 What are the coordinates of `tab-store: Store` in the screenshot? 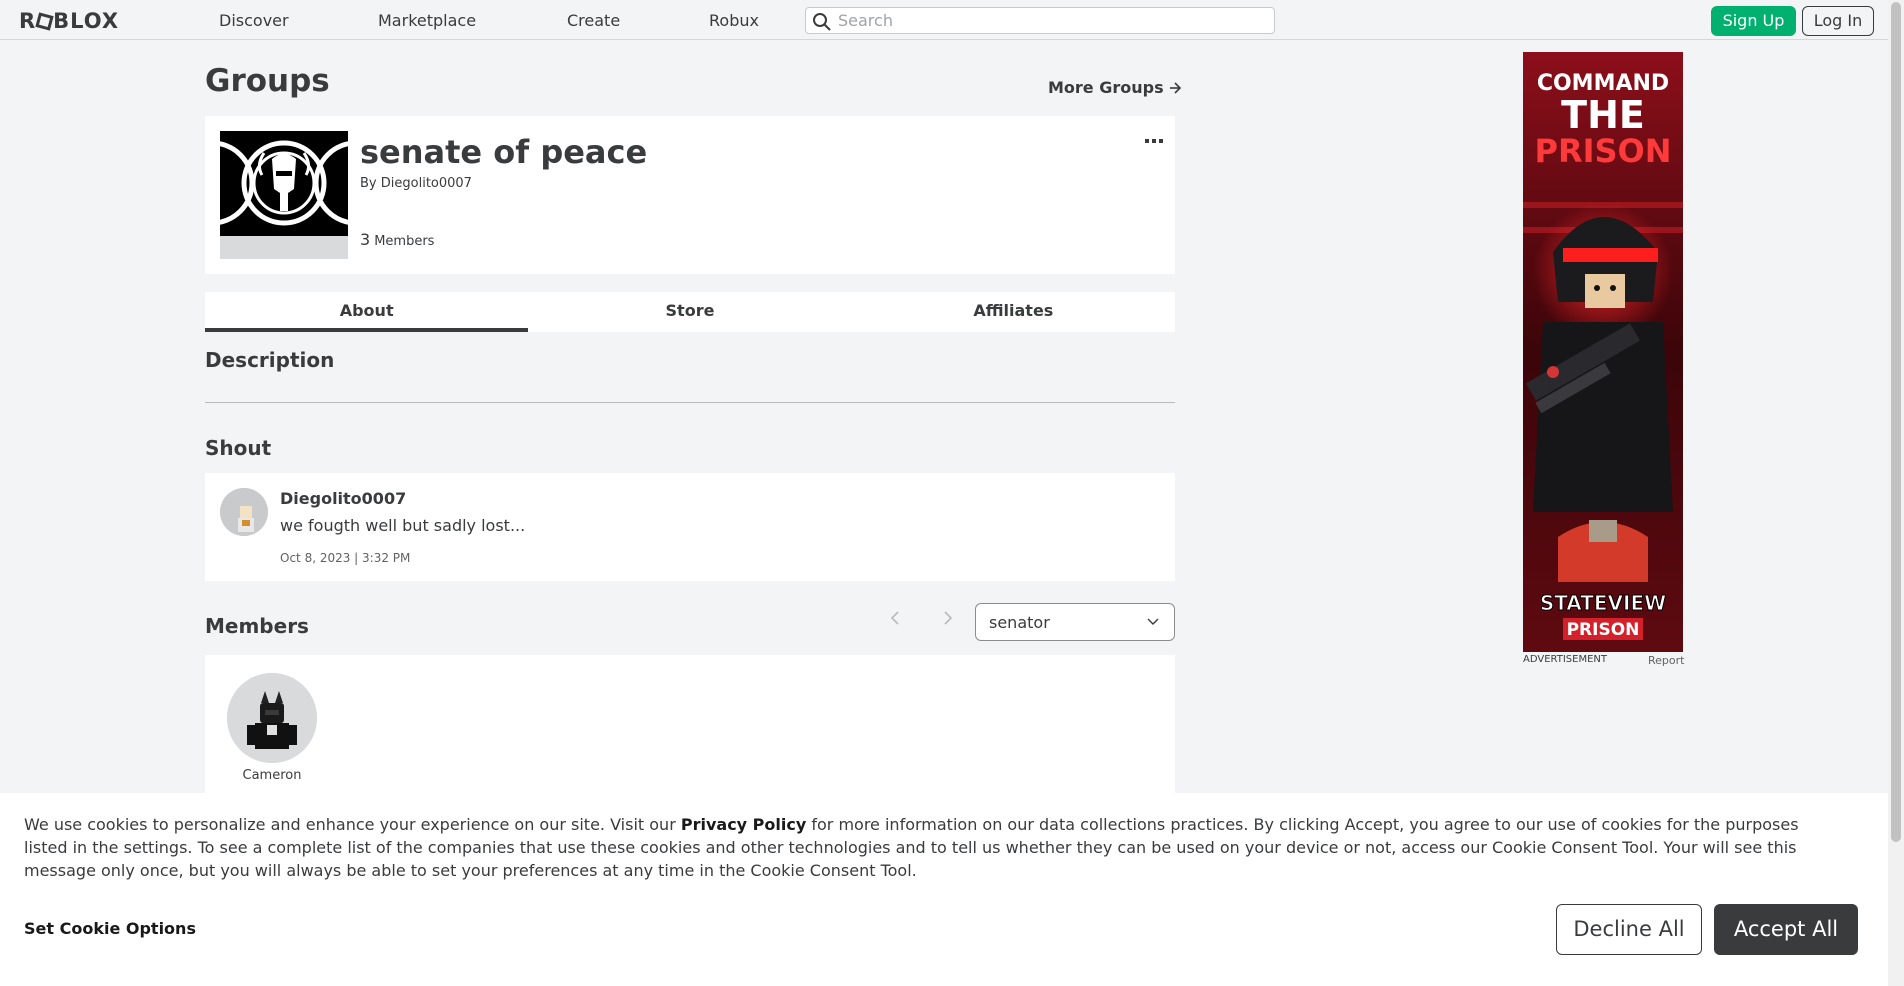 It's located at (689, 312).